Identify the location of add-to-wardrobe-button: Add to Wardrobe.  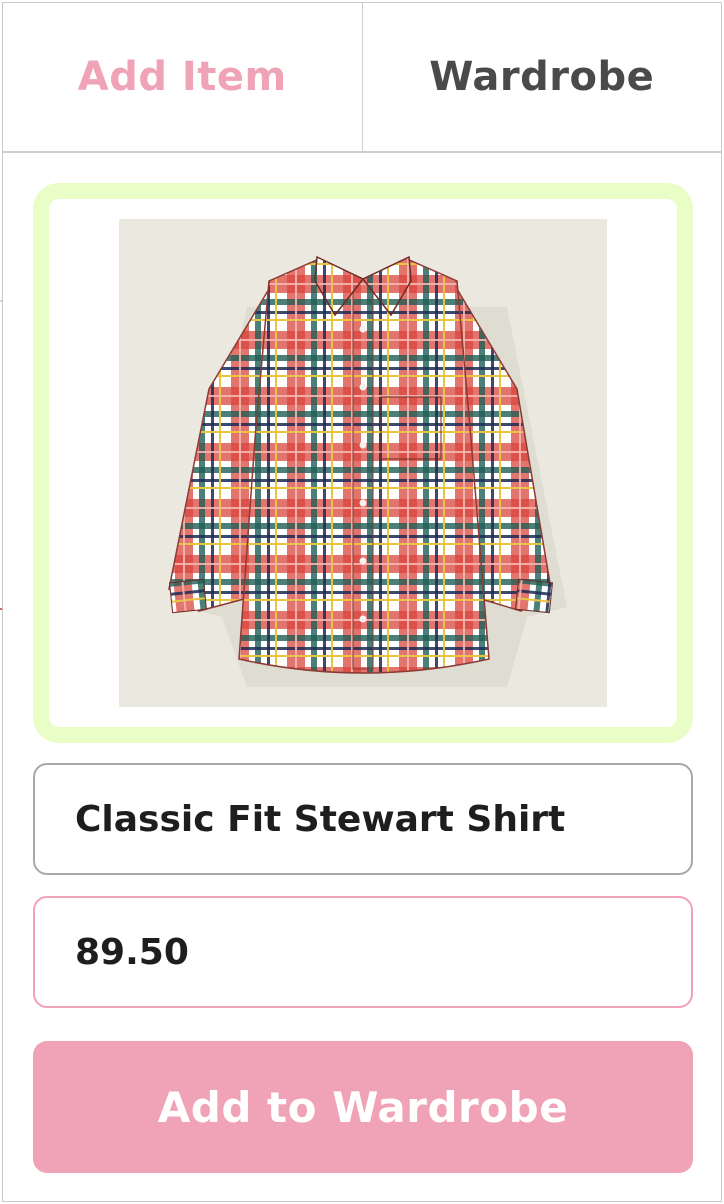
(363, 1107).